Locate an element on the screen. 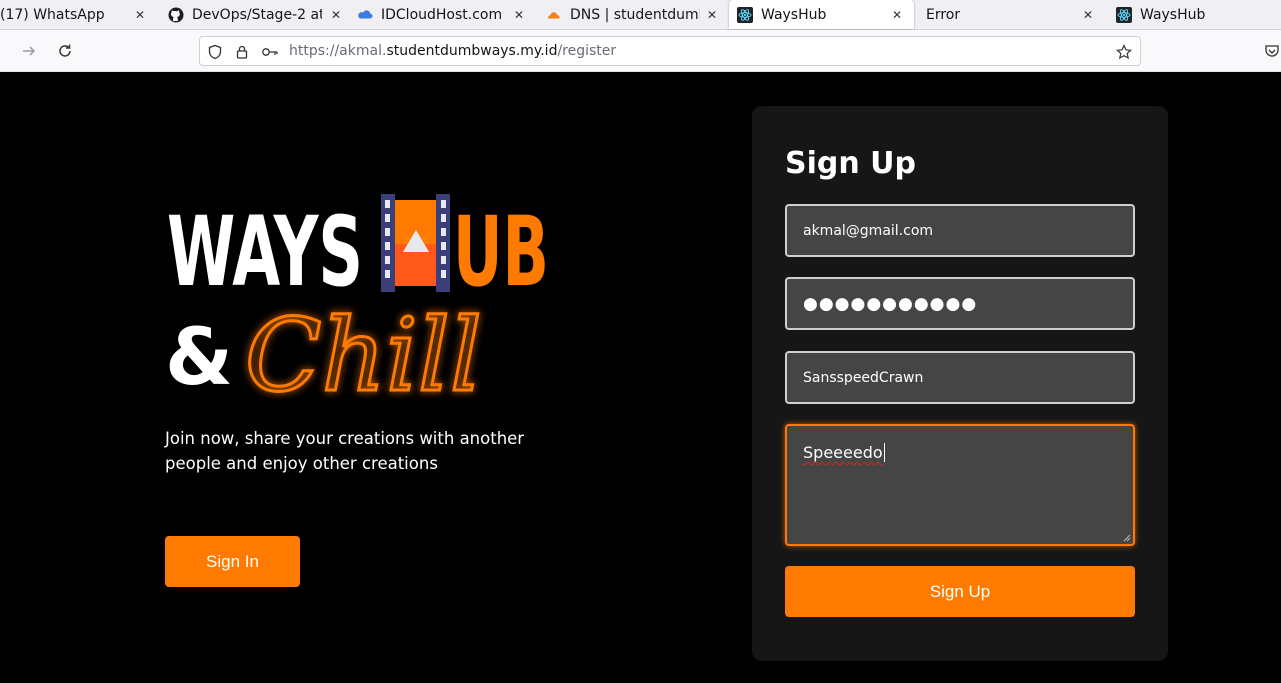 This screenshot has width=1281, height=683. tab-wayshub: WaysHub is located at coordinates (1198, 15).